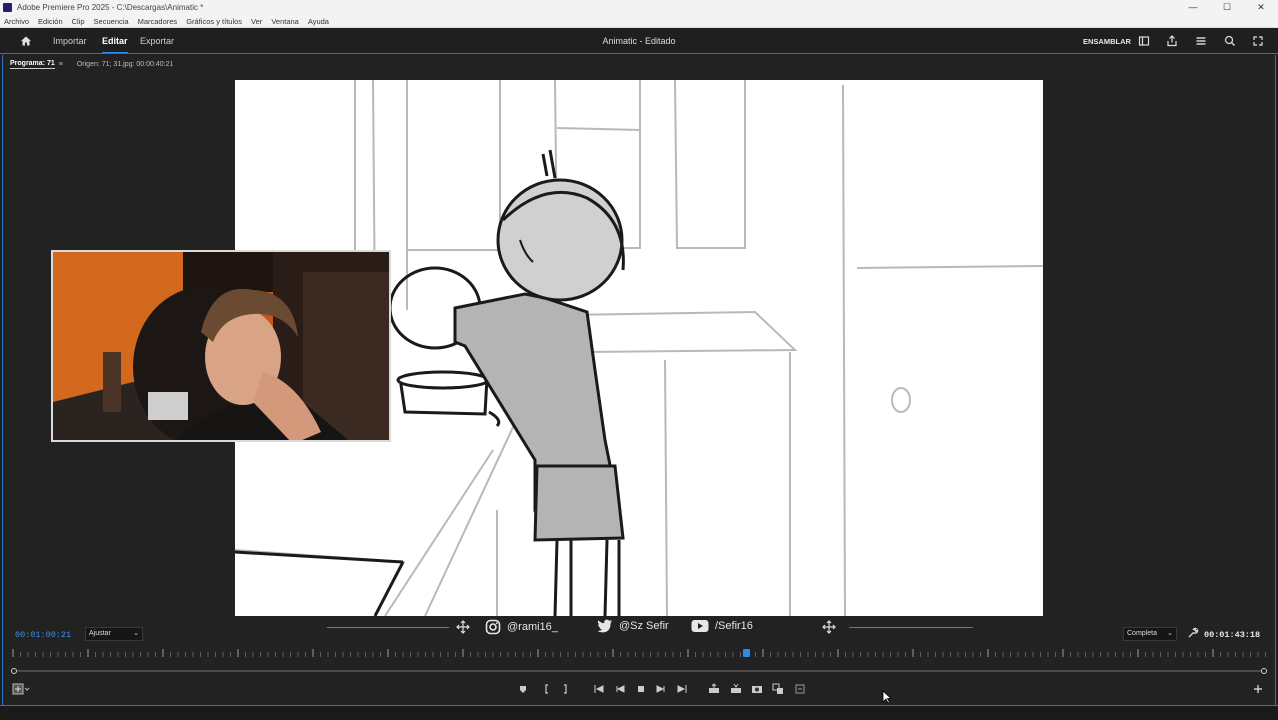  What do you see at coordinates (778, 689) in the screenshot?
I see `comparison-view-button` at bounding box center [778, 689].